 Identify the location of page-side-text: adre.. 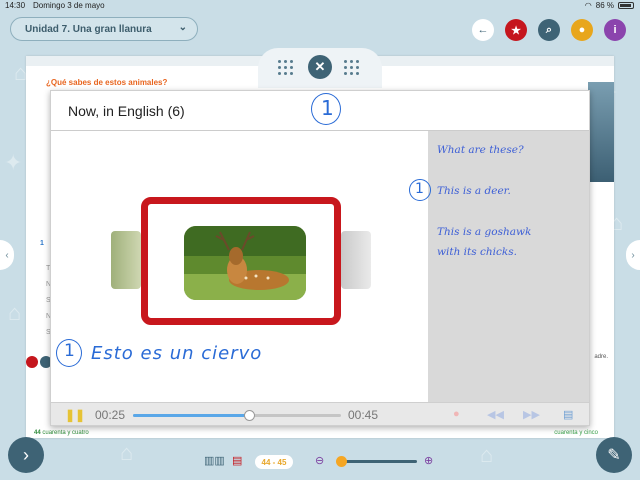
(601, 357).